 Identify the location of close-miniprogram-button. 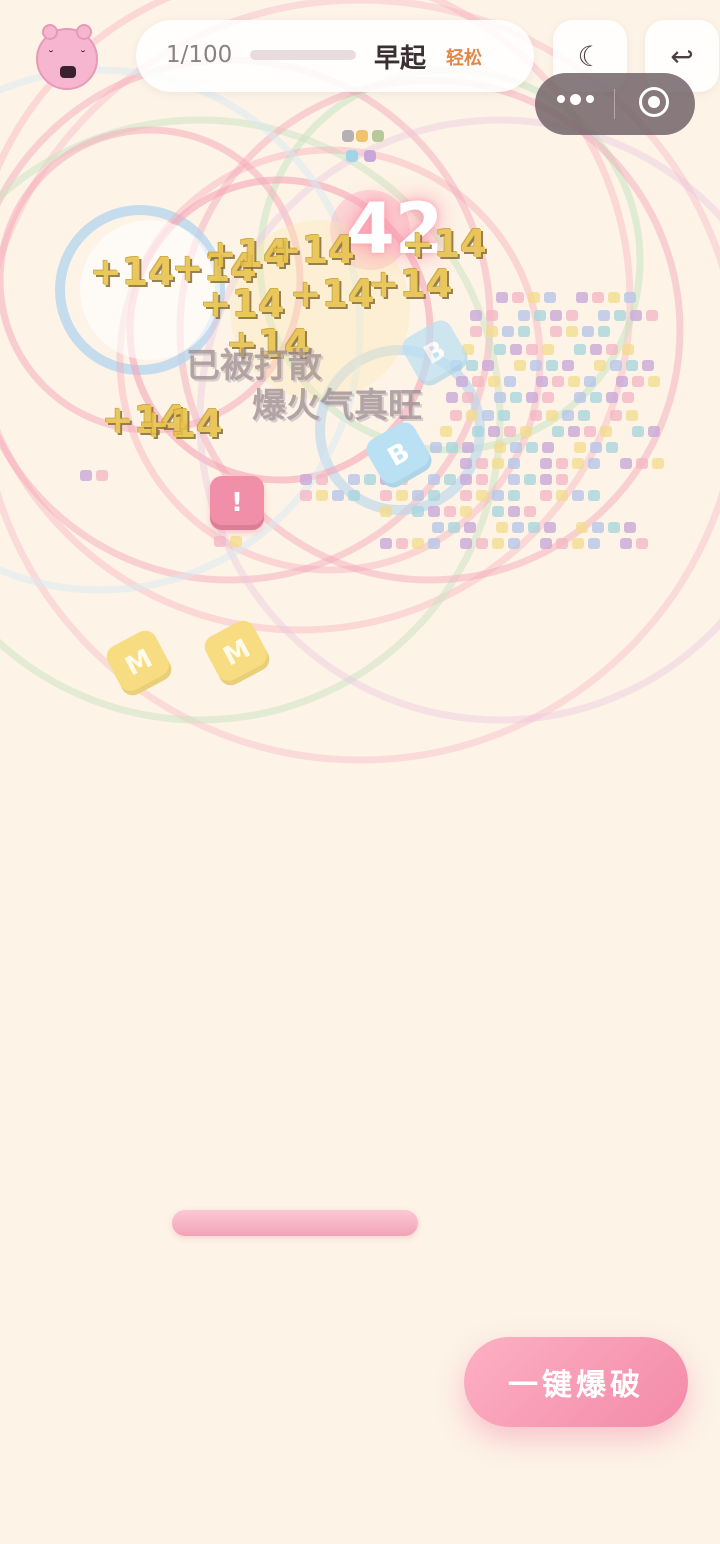
(654, 102).